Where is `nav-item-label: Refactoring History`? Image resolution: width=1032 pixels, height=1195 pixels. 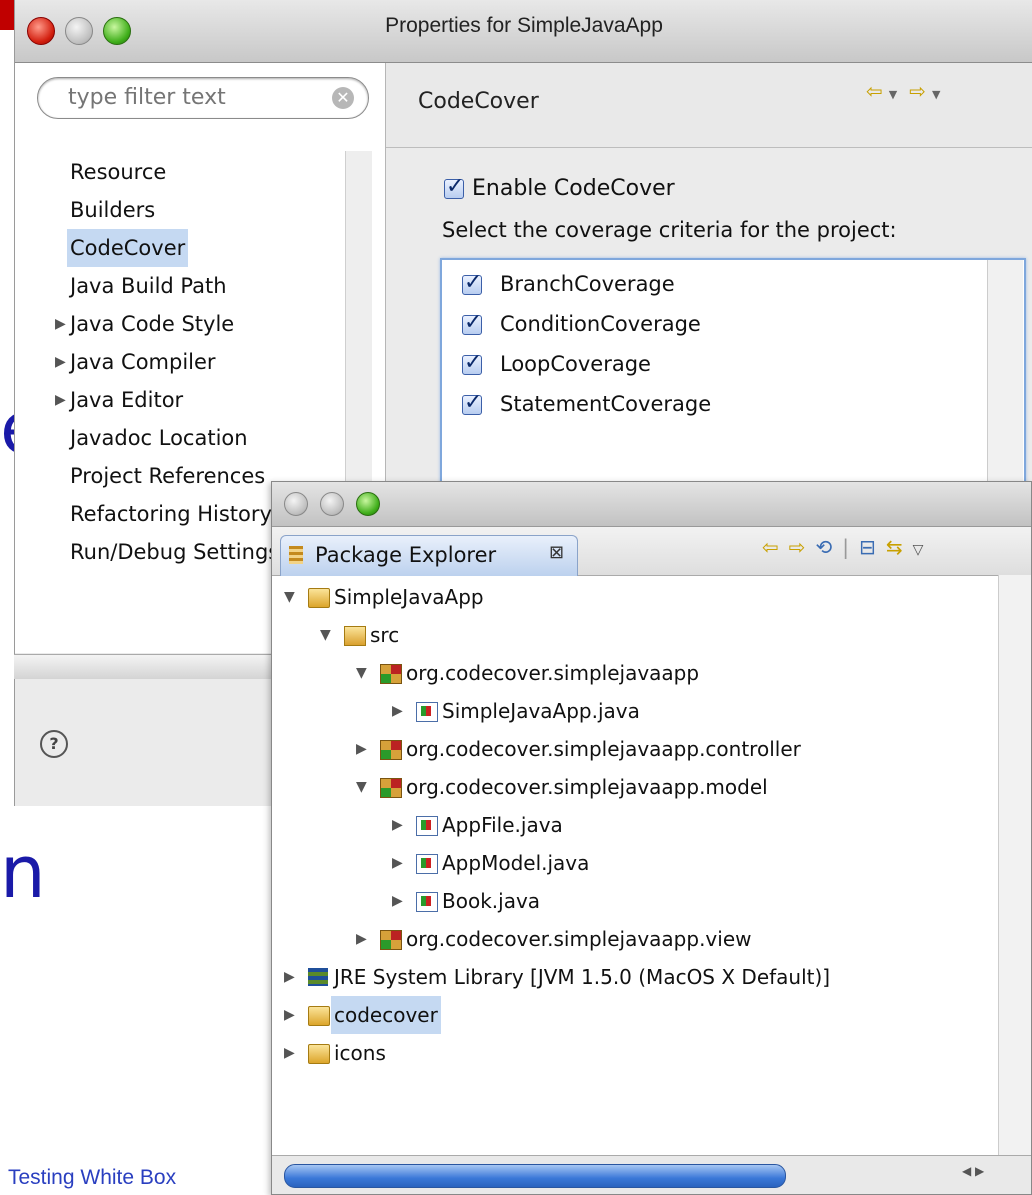 nav-item-label: Refactoring History is located at coordinates (171, 514).